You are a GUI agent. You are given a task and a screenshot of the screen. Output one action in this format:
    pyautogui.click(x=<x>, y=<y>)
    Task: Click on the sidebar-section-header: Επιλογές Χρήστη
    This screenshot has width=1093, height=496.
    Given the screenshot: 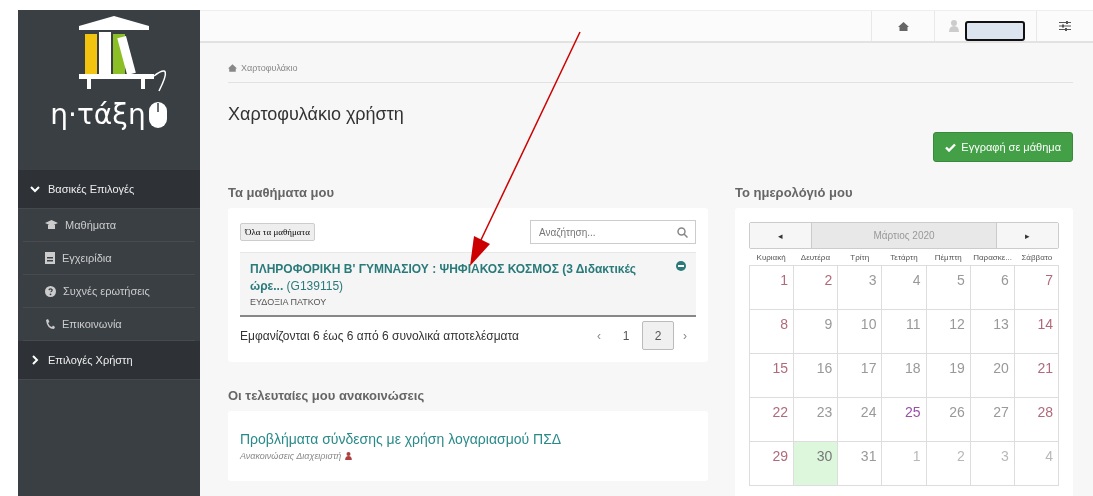 What is the action you would take?
    pyautogui.click(x=109, y=360)
    